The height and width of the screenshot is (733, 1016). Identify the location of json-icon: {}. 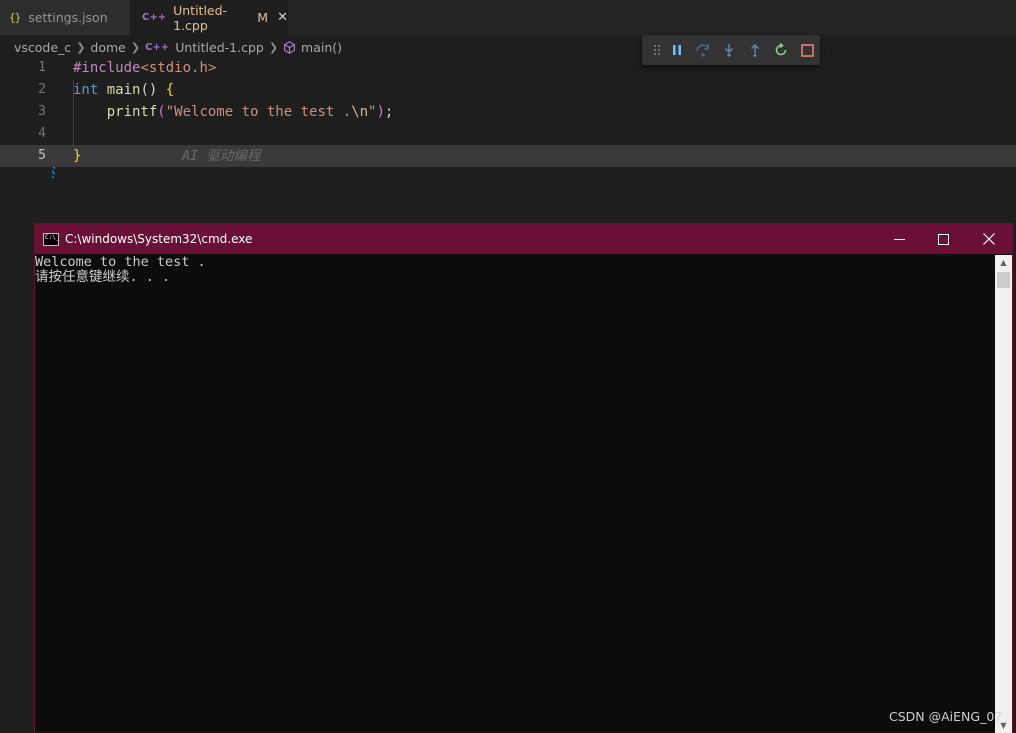
(15, 17).